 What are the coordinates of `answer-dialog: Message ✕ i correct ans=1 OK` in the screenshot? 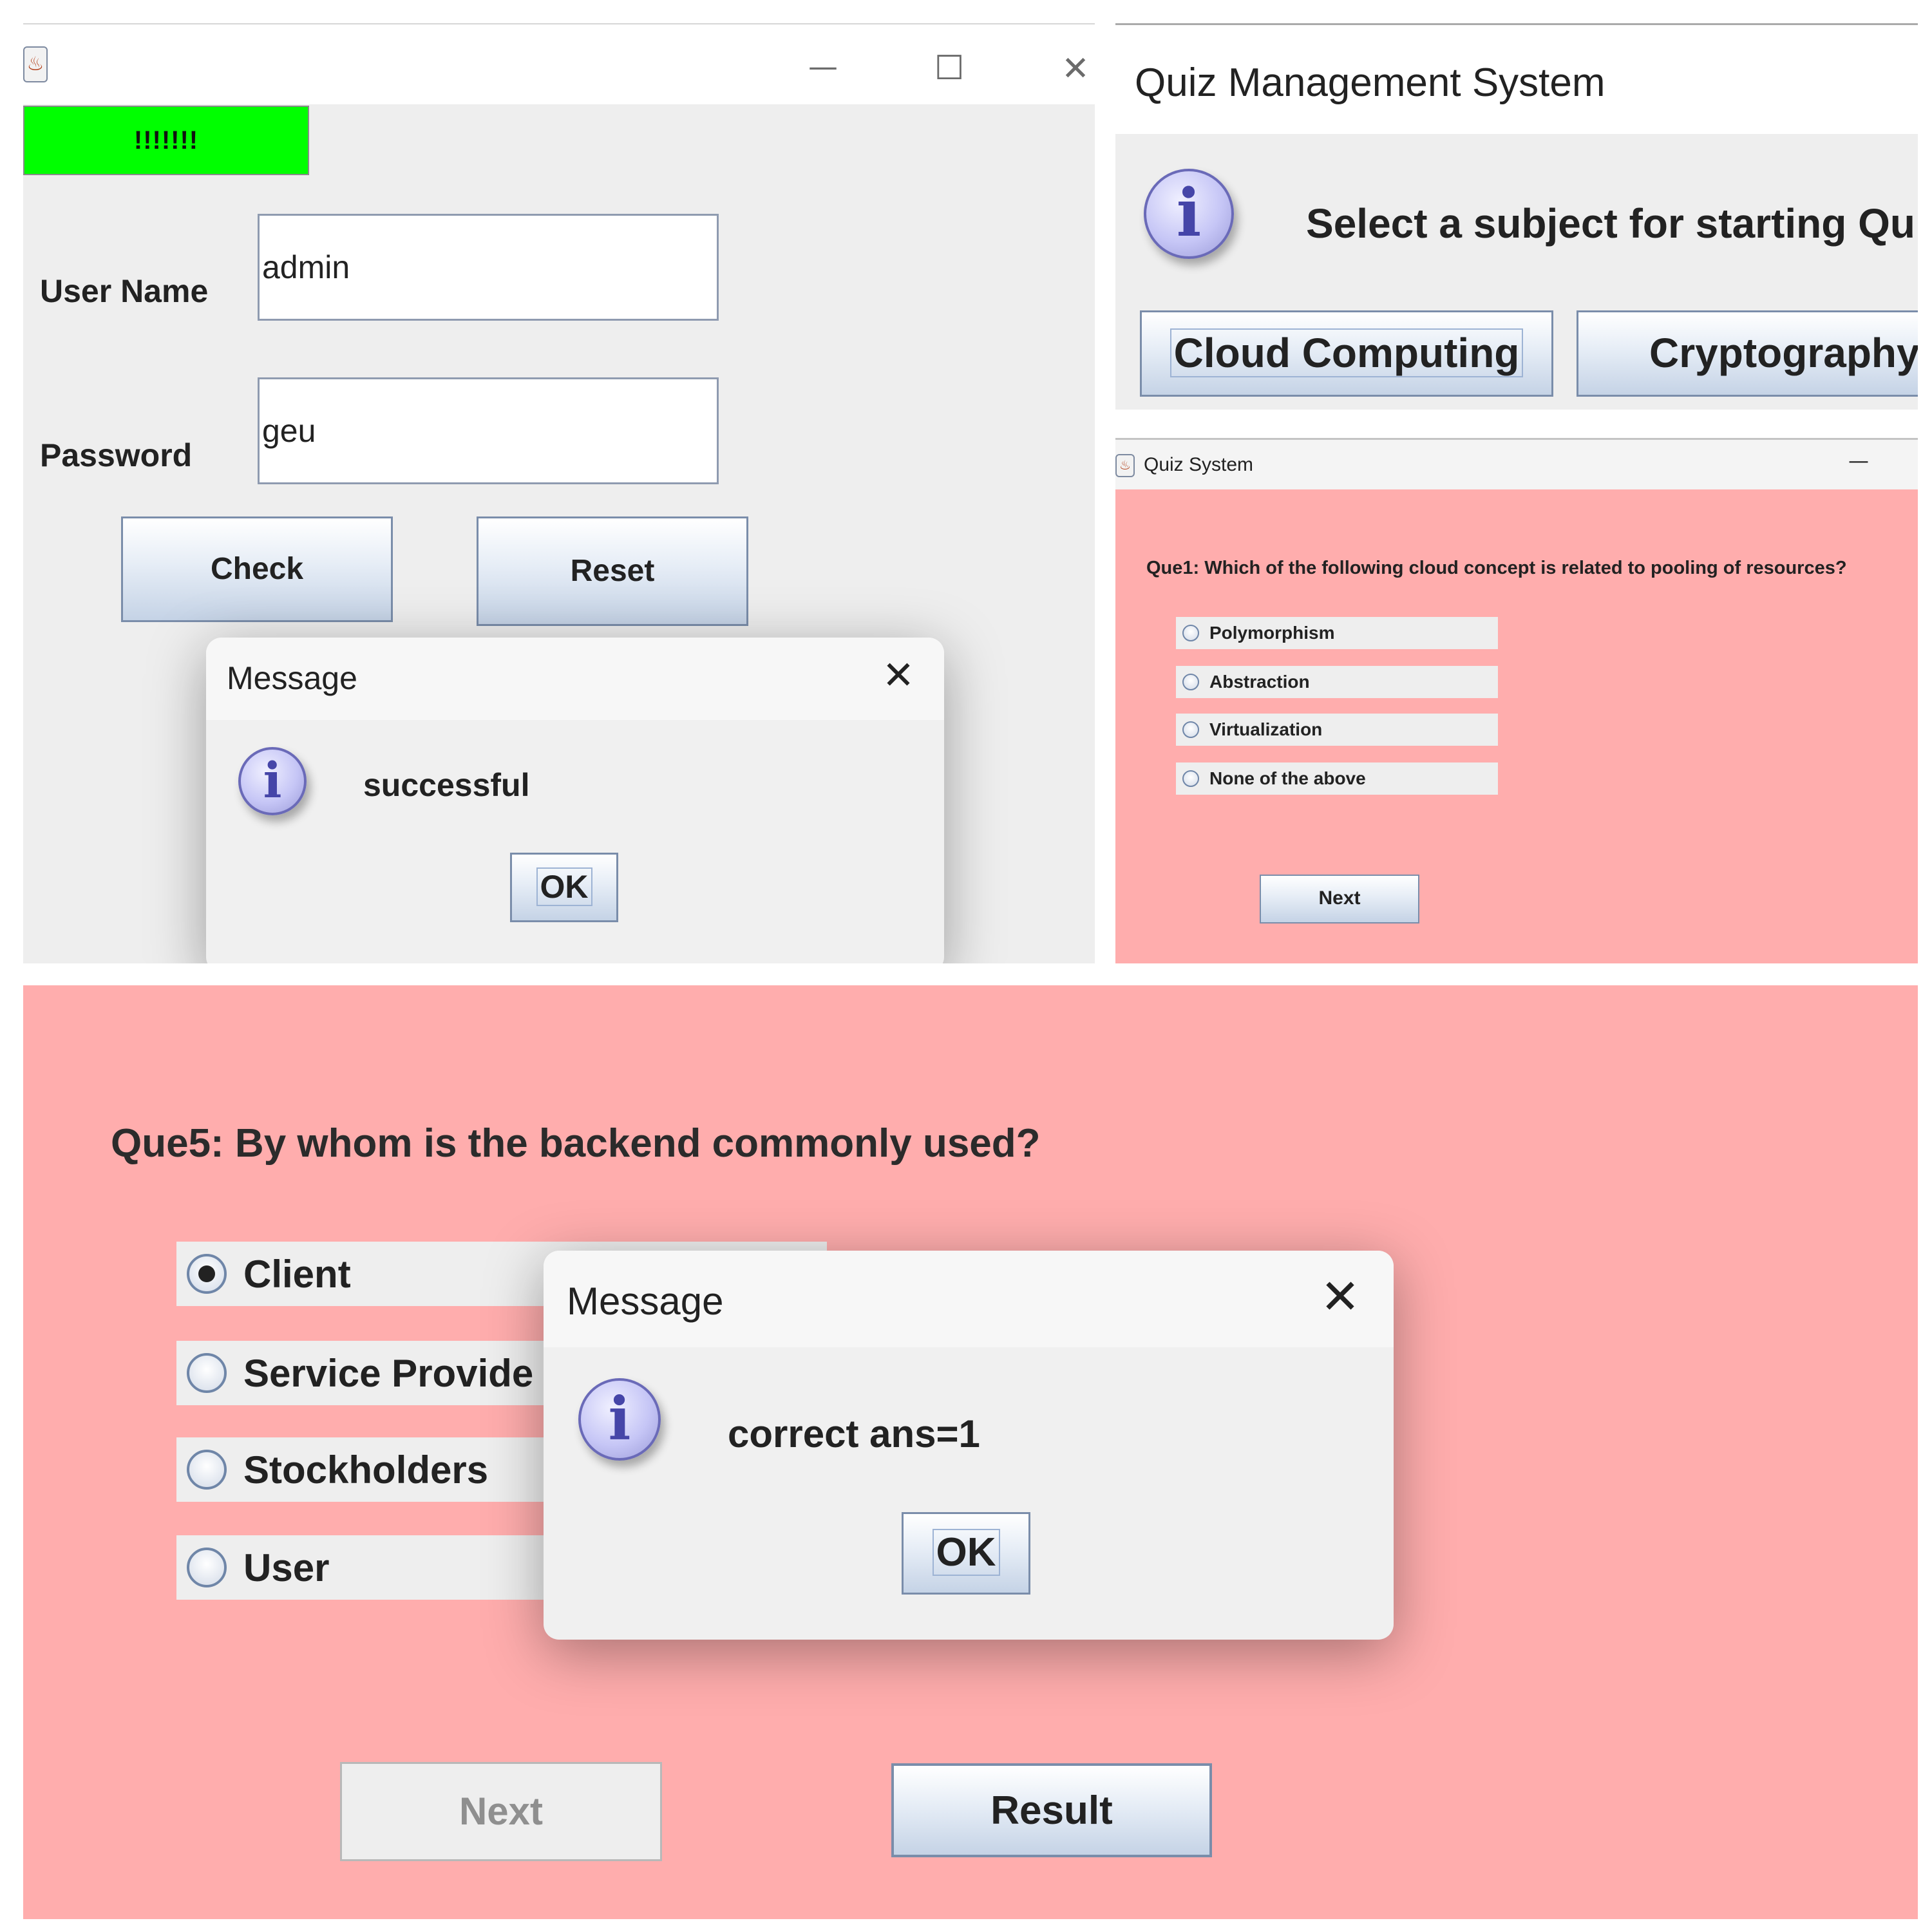 It's located at (969, 1446).